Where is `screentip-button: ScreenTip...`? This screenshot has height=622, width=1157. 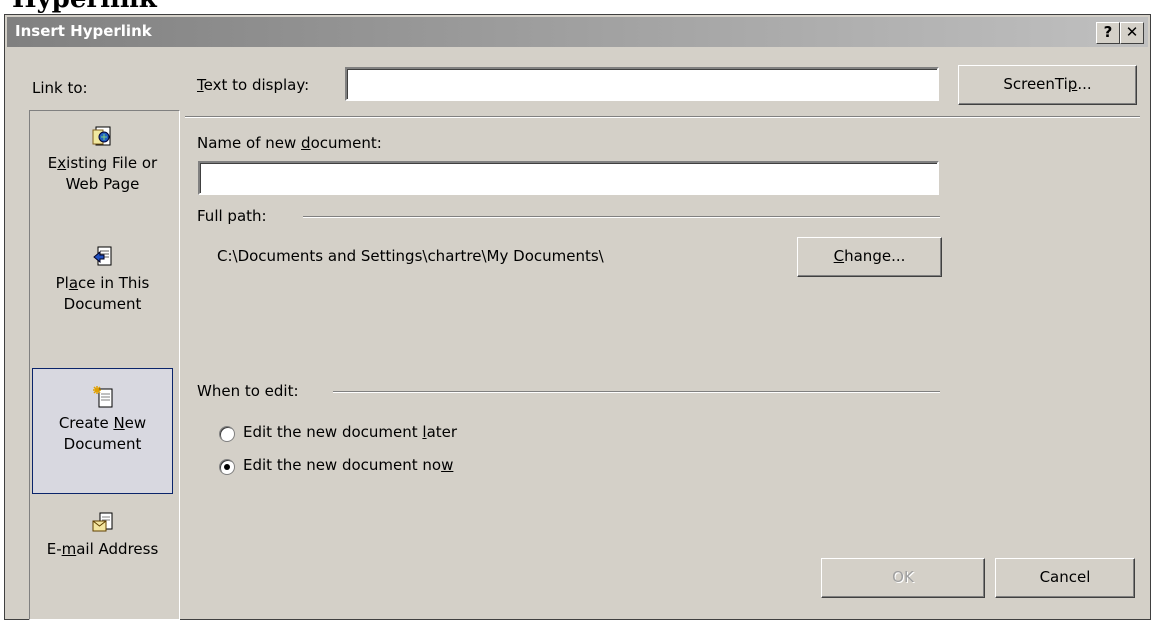 screentip-button: ScreenTip... is located at coordinates (1047, 85).